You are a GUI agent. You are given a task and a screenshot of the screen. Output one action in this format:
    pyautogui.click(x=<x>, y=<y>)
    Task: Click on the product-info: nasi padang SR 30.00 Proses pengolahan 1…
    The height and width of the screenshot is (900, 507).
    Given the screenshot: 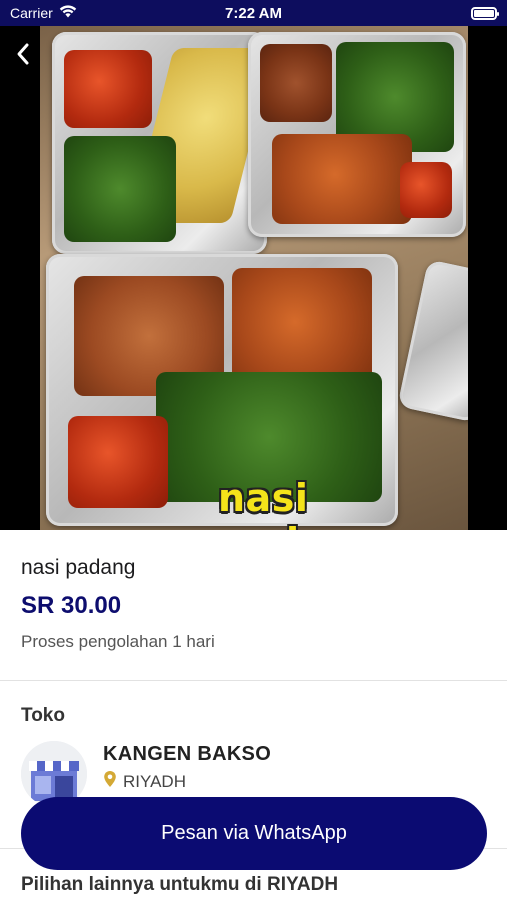 What is the action you would take?
    pyautogui.click(x=254, y=604)
    